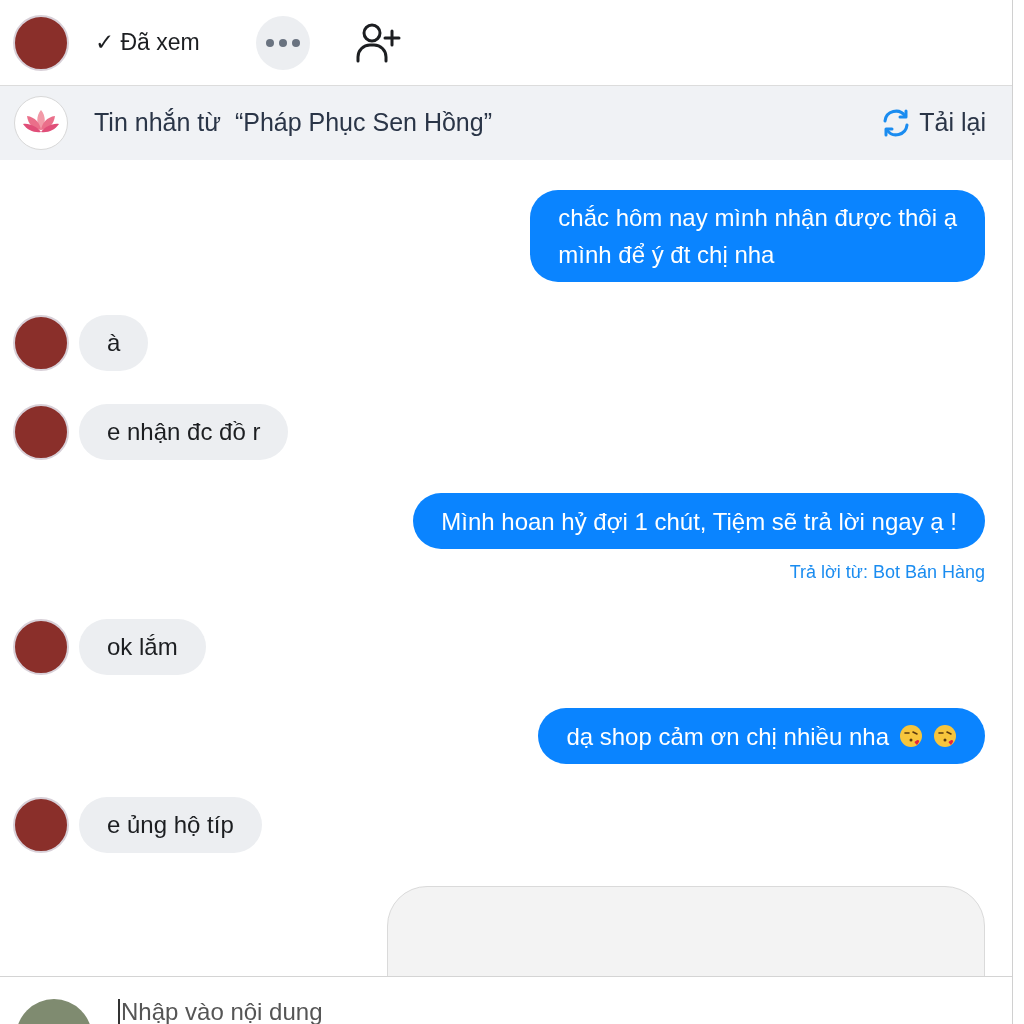 This screenshot has height=1024, width=1024. I want to click on seen-status: ✓ Đã xem, so click(147, 43).